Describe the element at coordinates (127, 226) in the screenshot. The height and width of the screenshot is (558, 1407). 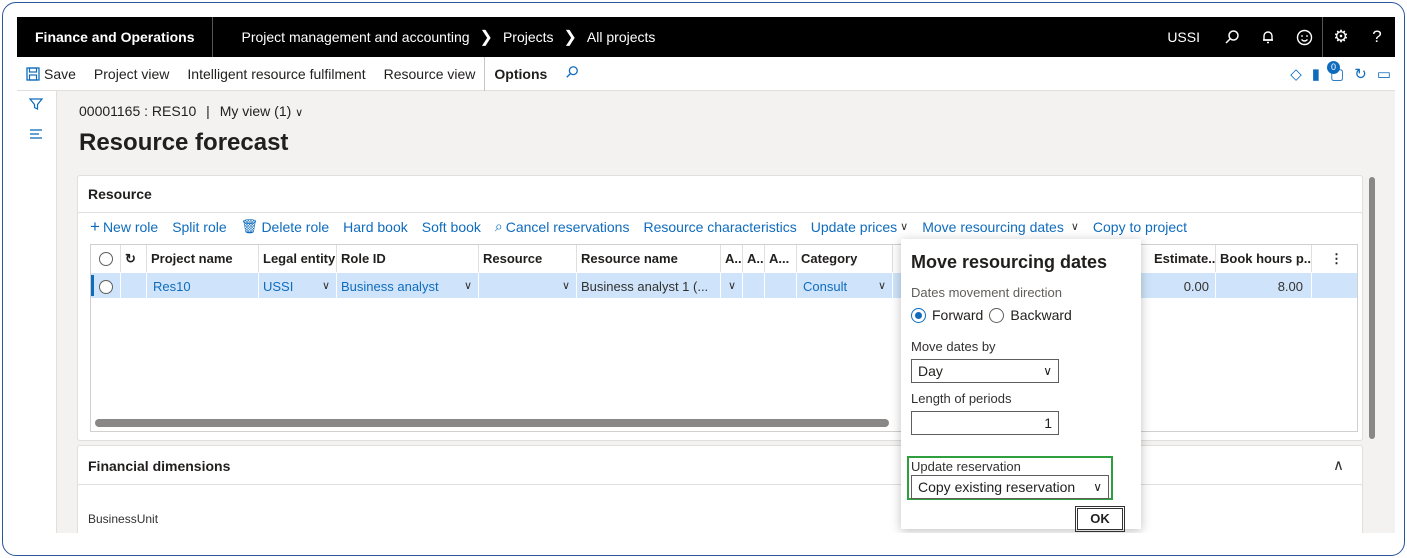
I see `new-role-button: + New role` at that location.